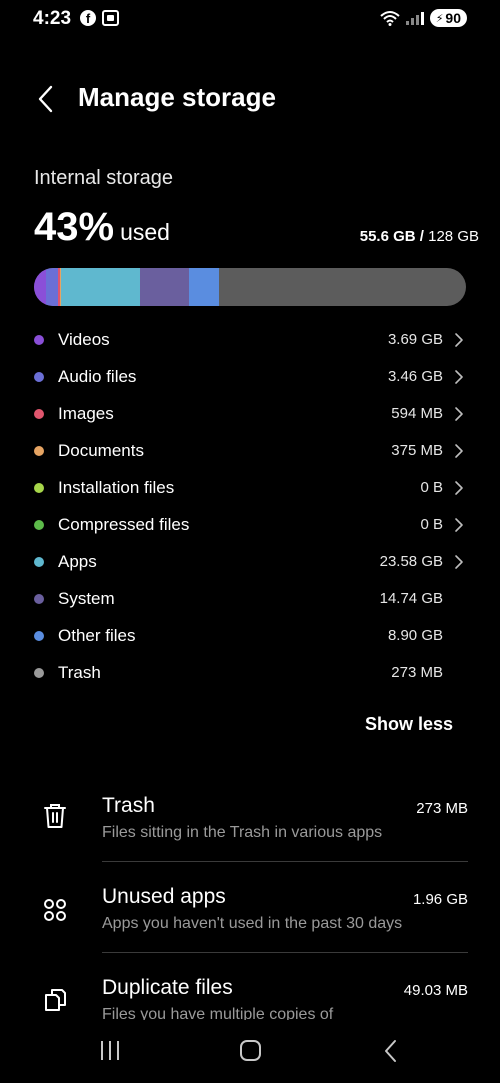  What do you see at coordinates (88, 18) in the screenshot?
I see `facebook-icon: f` at bounding box center [88, 18].